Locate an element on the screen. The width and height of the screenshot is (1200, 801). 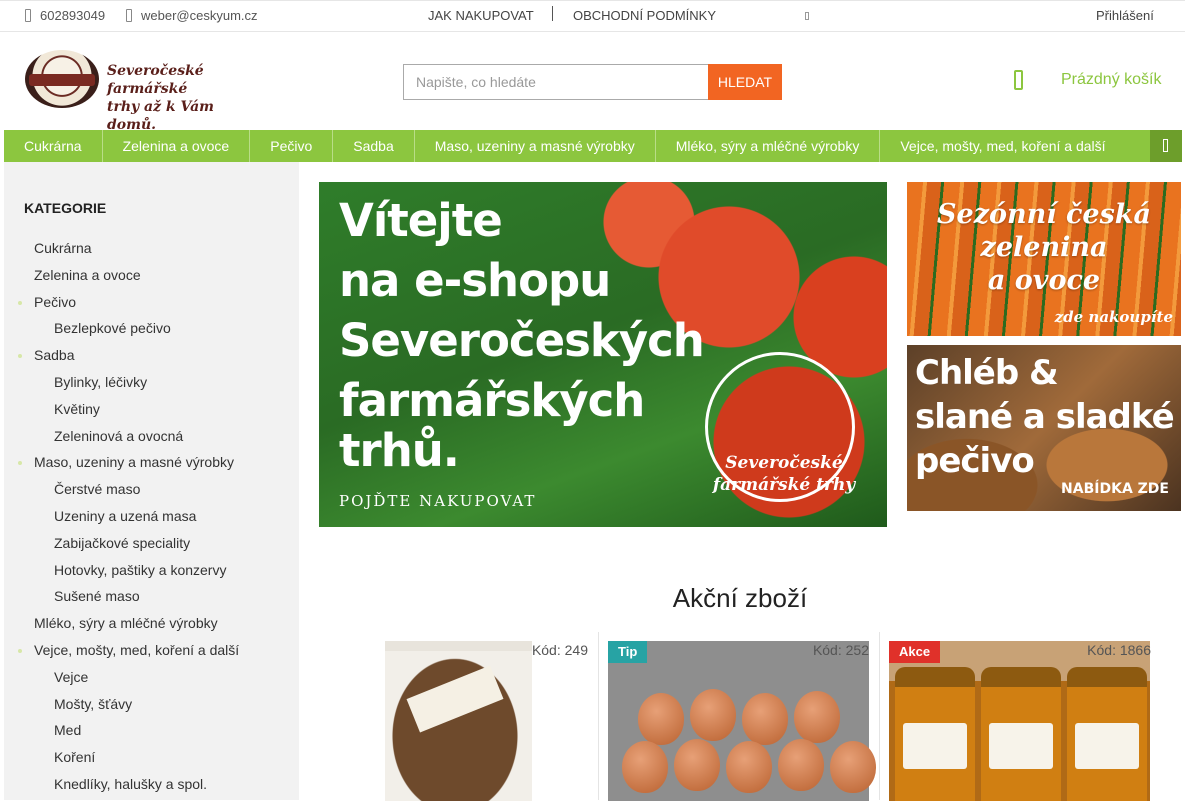
vegetables-banner-title: Sezónní česká zelenina a ovoce is located at coordinates (1044, 247).